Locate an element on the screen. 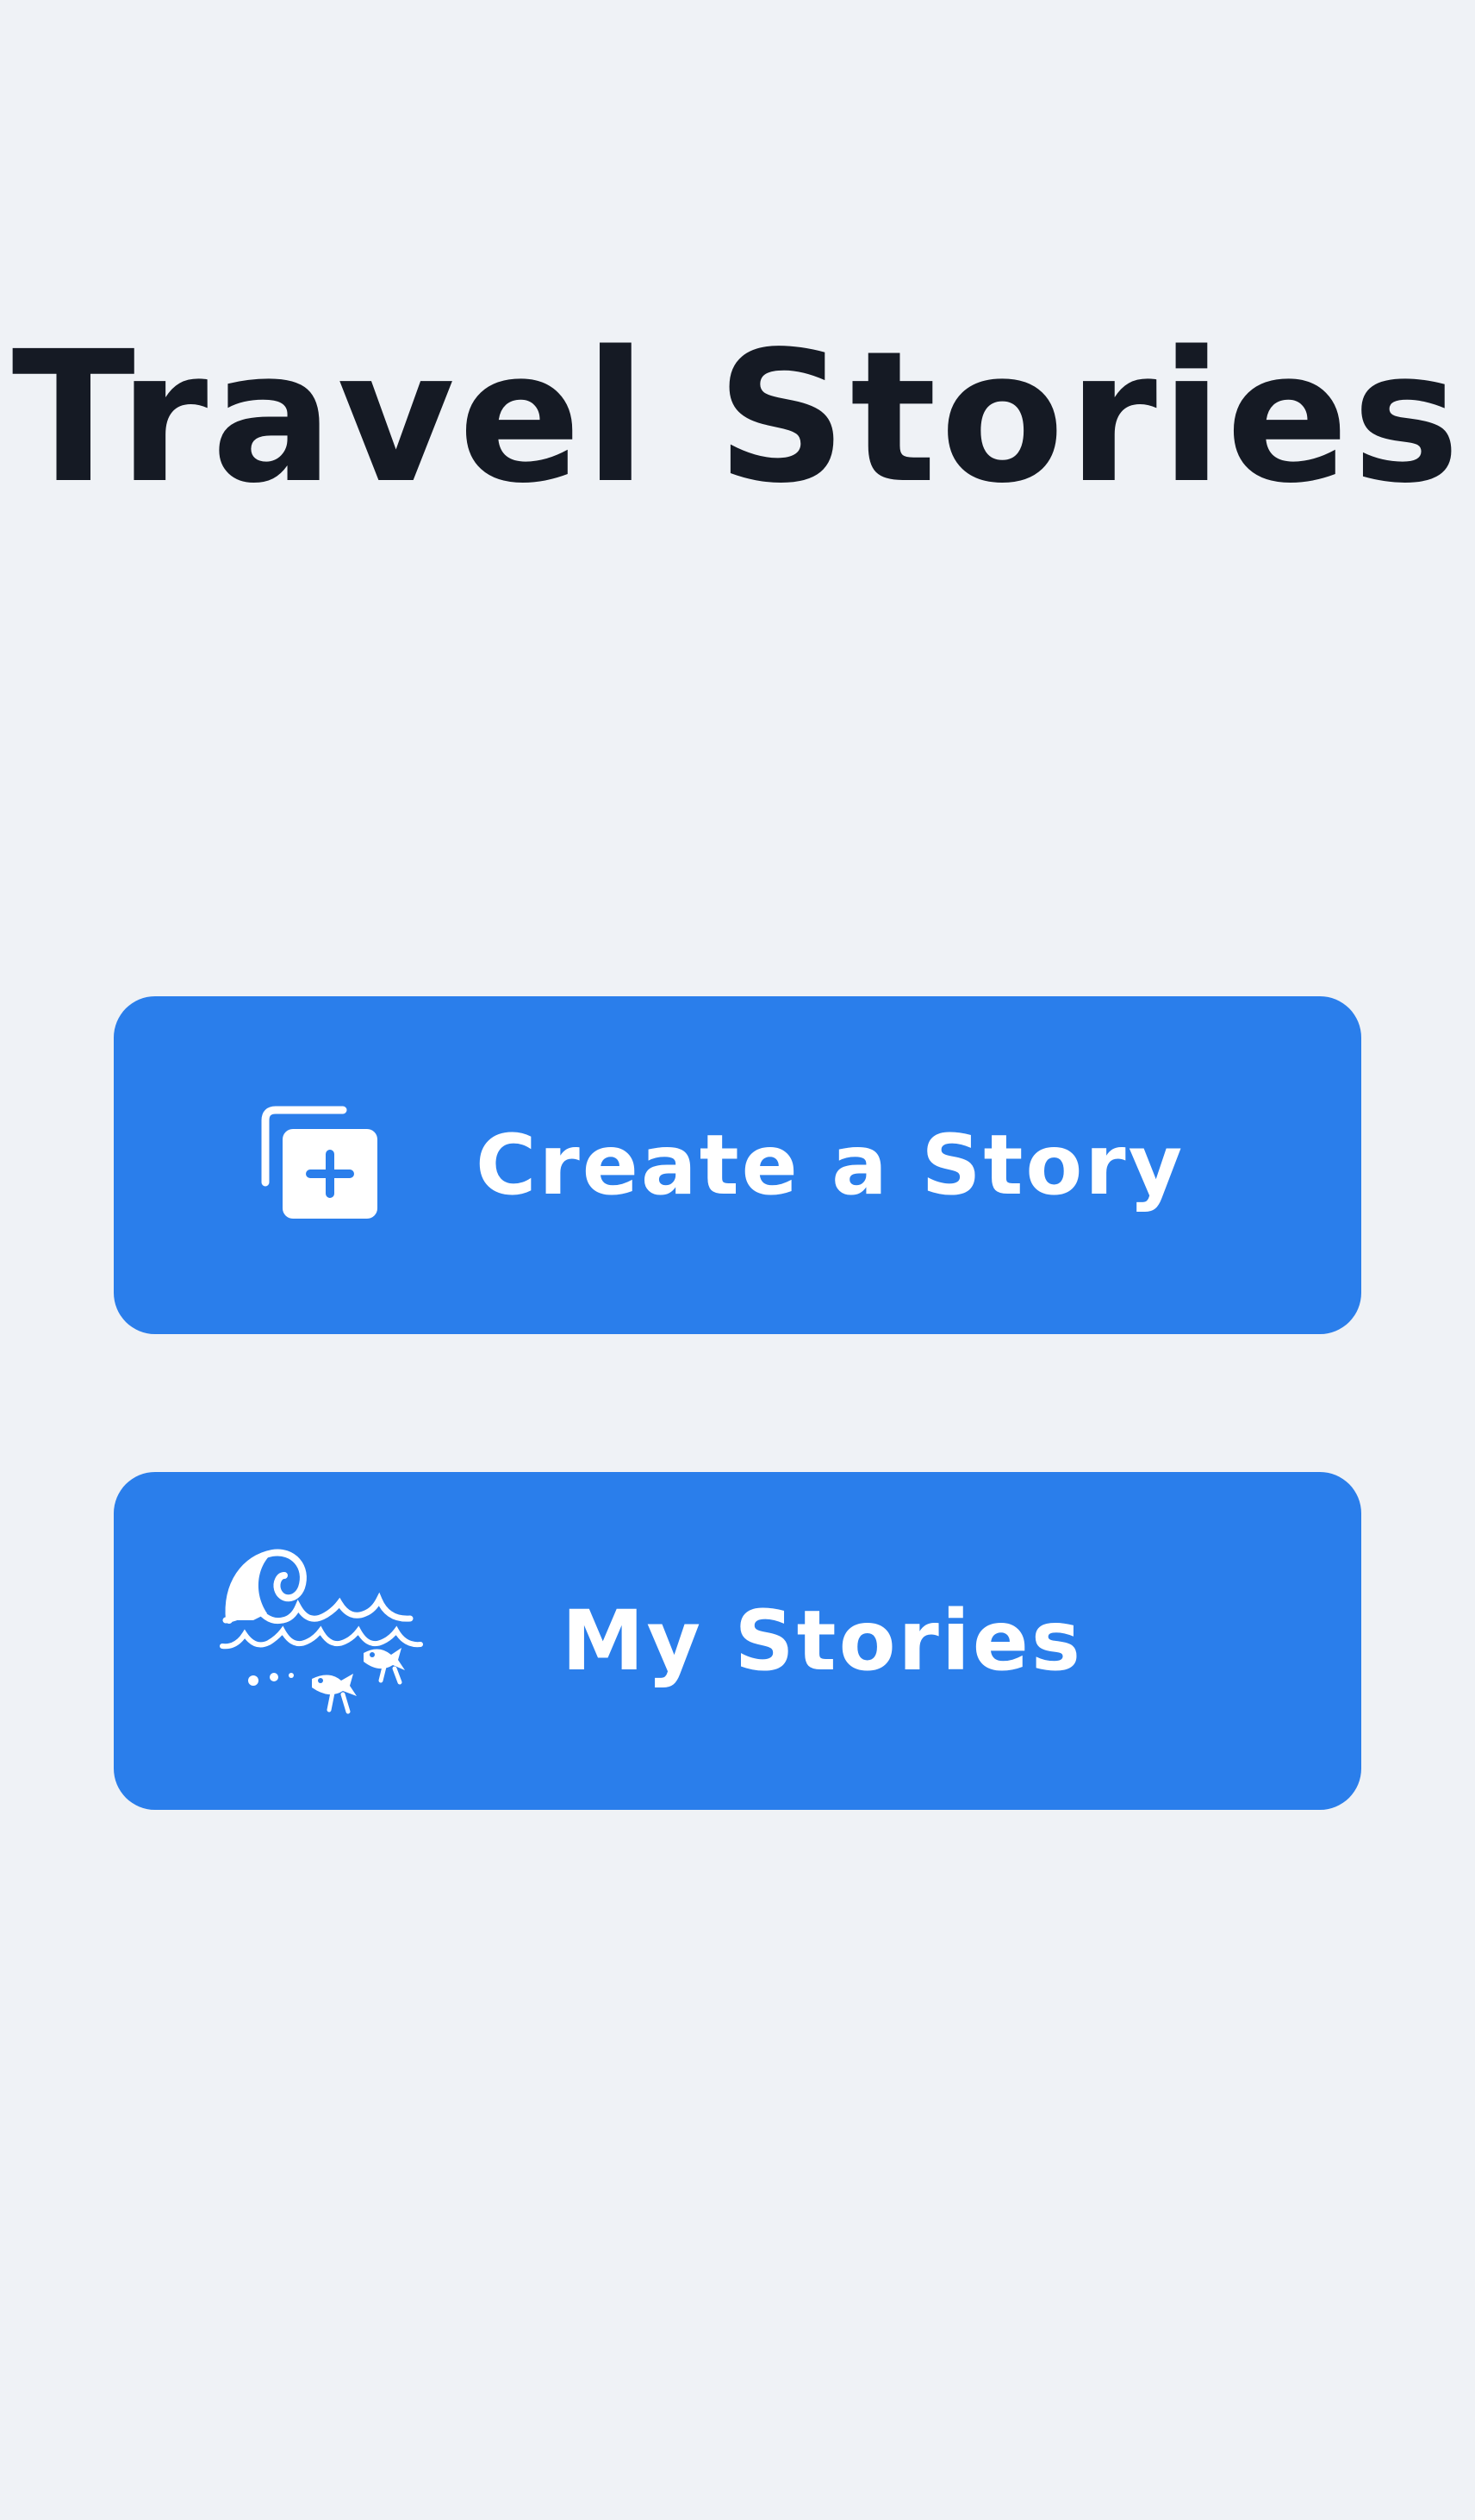  my-stories-label: My Stories is located at coordinates (823, 1641).